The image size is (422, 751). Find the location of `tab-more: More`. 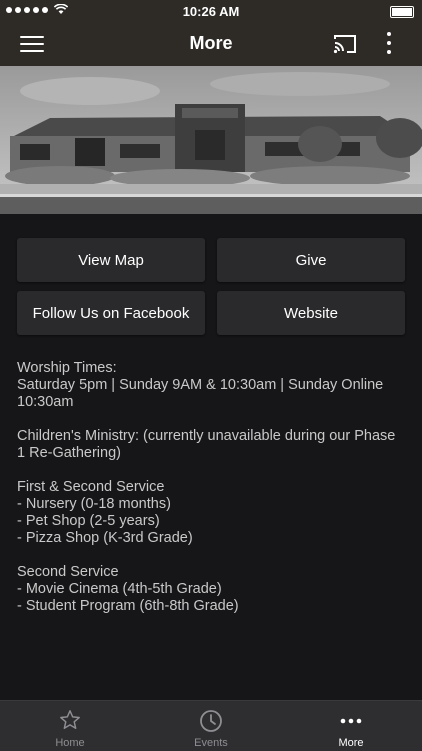

tab-more: More is located at coordinates (351, 726).